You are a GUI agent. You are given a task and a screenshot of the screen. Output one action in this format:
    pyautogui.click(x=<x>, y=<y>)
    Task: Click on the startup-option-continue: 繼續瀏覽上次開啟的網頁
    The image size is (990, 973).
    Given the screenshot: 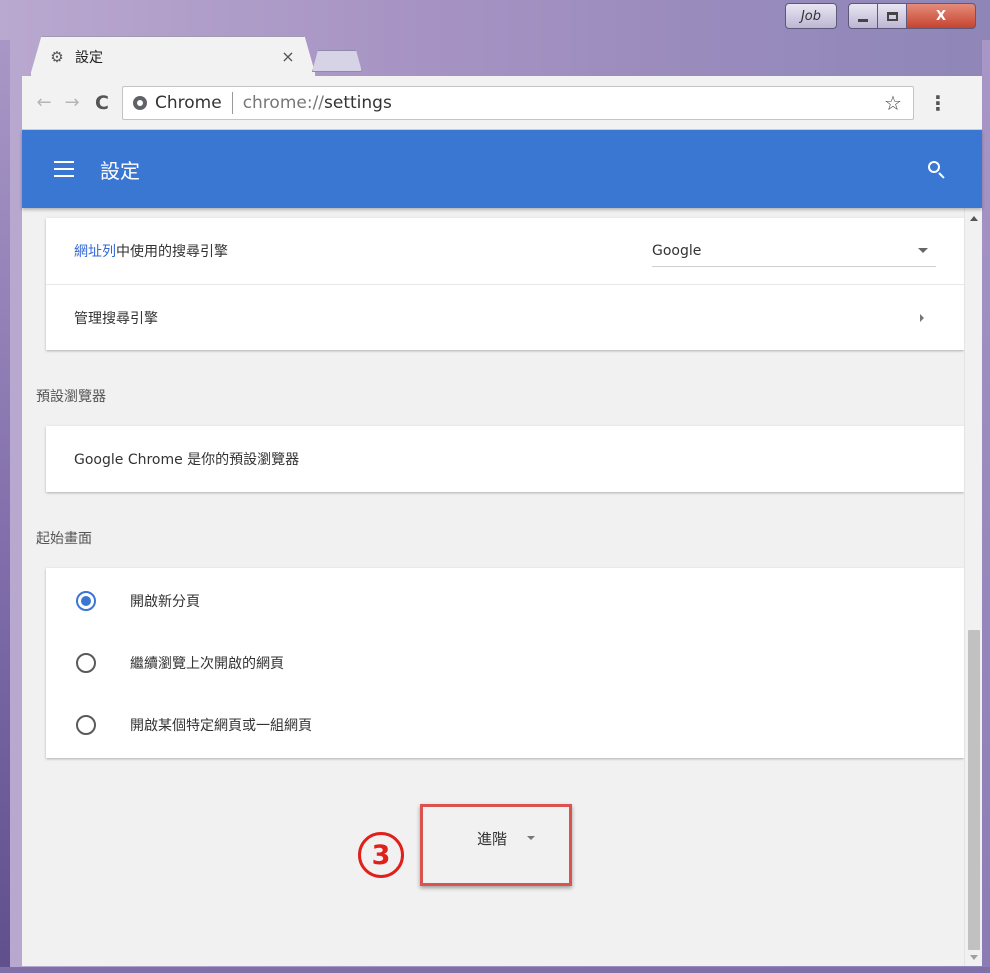 What is the action you would take?
    pyautogui.click(x=505, y=663)
    